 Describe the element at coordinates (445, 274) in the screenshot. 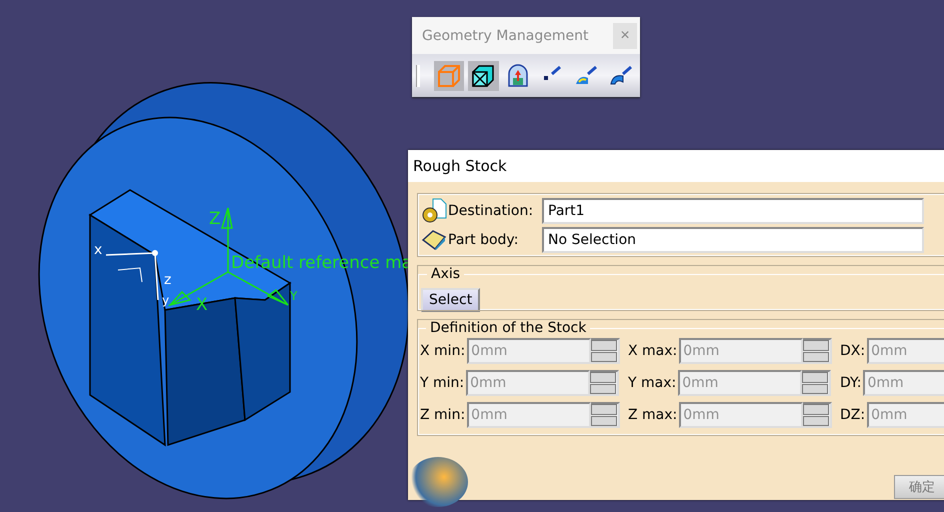

I see `group-legend: Axis` at that location.